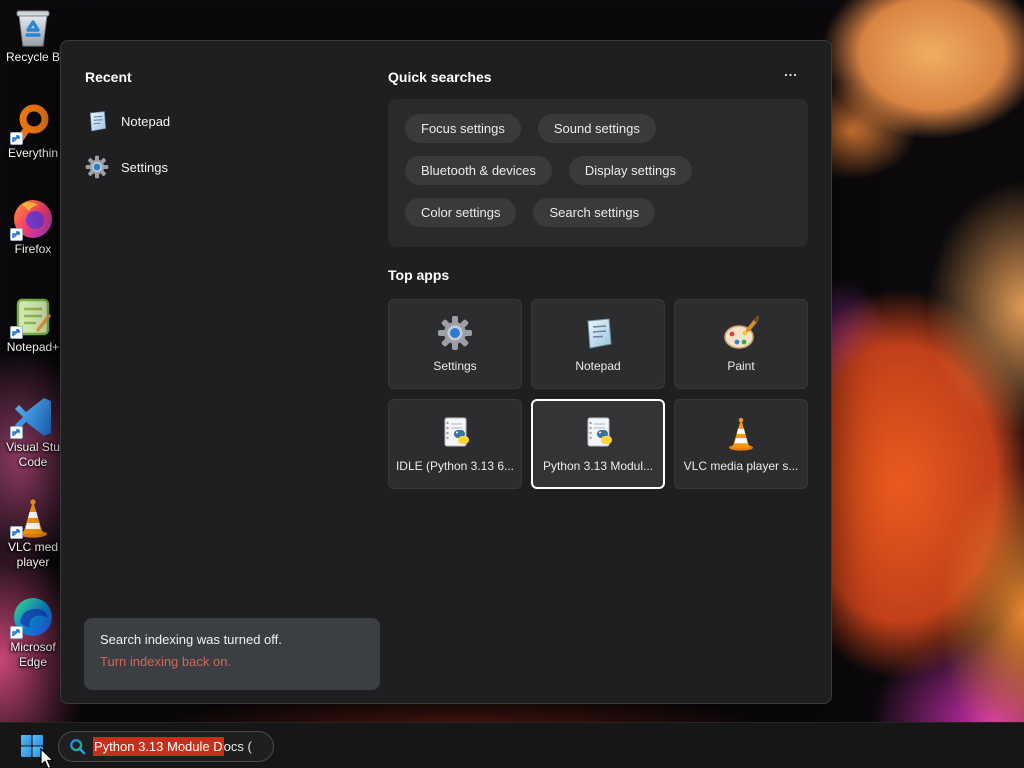 The width and height of the screenshot is (1024, 768). I want to click on quick-search-pill: Display settings, so click(630, 170).